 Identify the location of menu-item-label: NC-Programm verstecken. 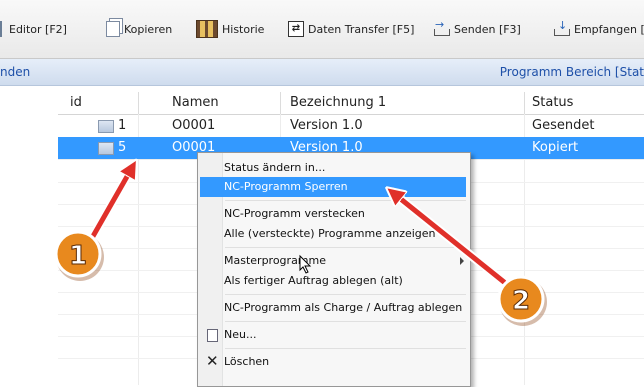
(294, 213).